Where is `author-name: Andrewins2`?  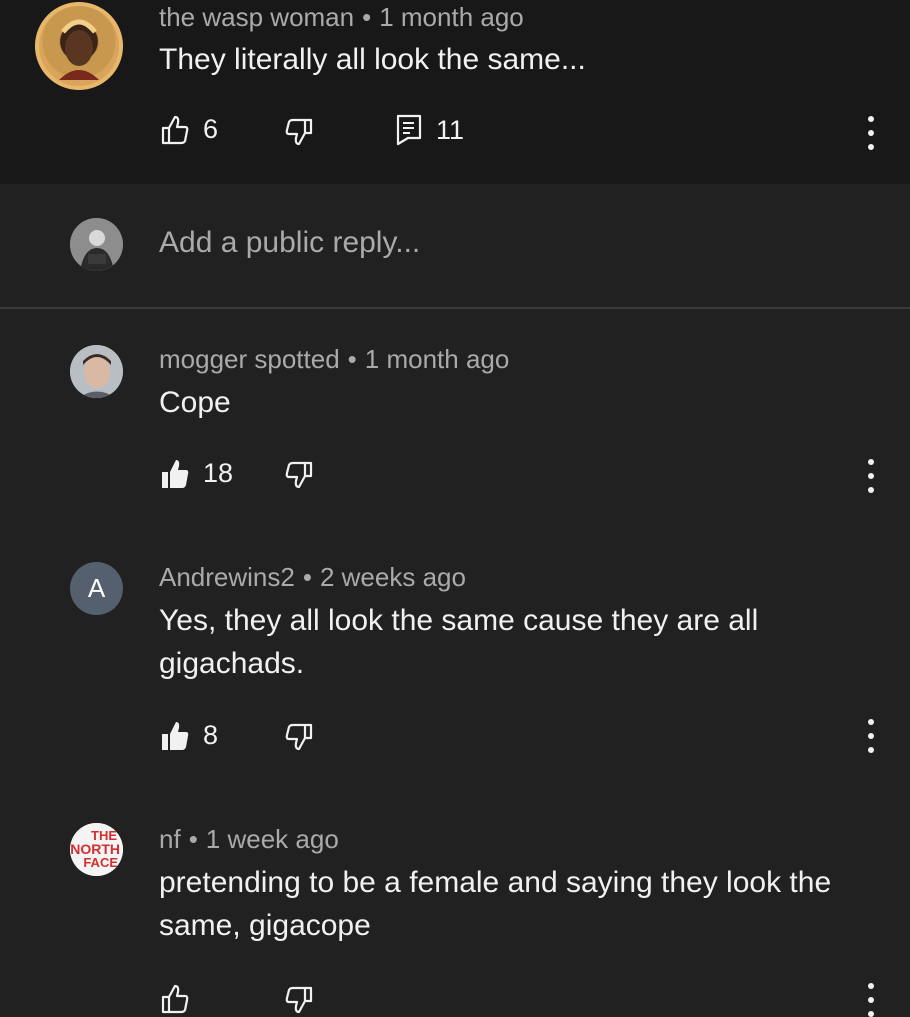 author-name: Andrewins2 is located at coordinates (227, 577).